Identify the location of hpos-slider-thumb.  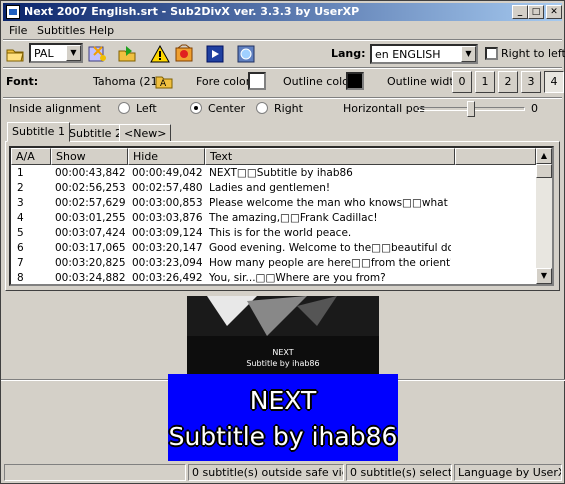
(471, 109).